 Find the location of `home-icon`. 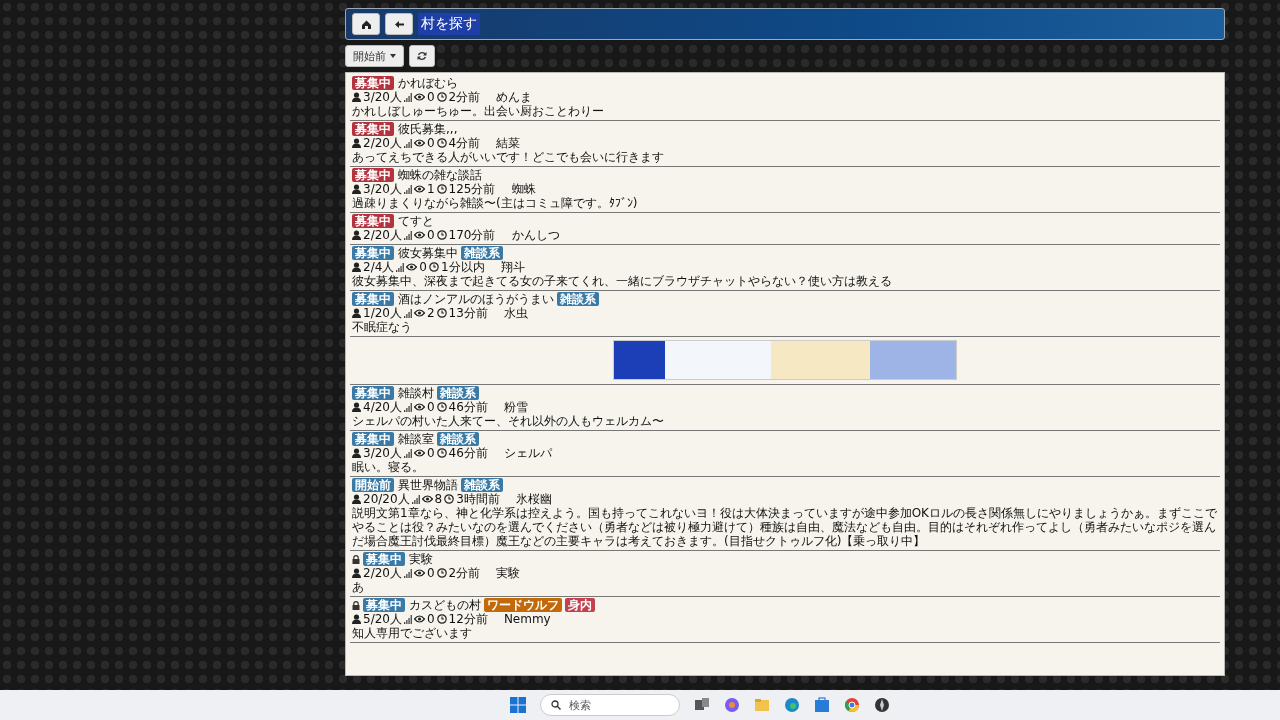

home-icon is located at coordinates (366, 24).